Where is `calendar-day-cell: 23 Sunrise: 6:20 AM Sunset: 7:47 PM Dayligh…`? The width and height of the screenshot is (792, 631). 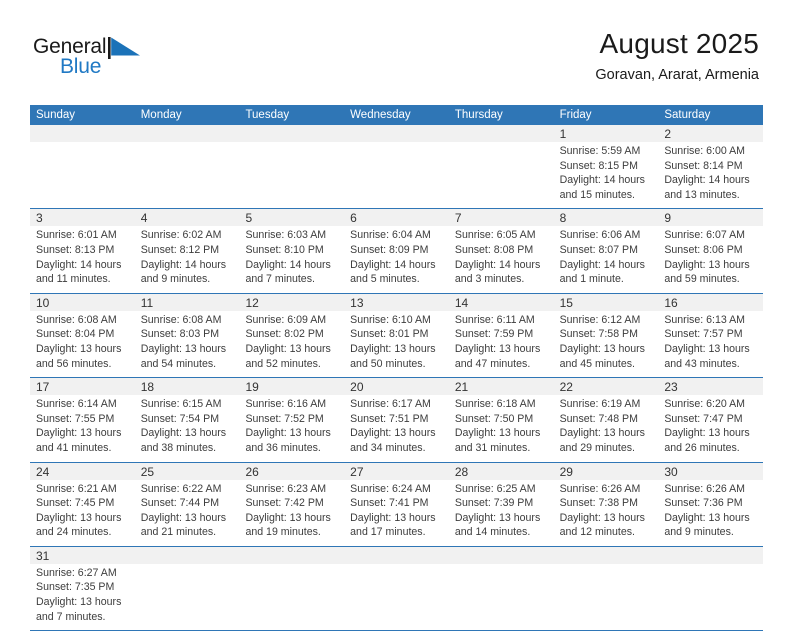 calendar-day-cell: 23 Sunrise: 6:20 AM Sunset: 7:47 PM Dayligh… is located at coordinates (711, 420).